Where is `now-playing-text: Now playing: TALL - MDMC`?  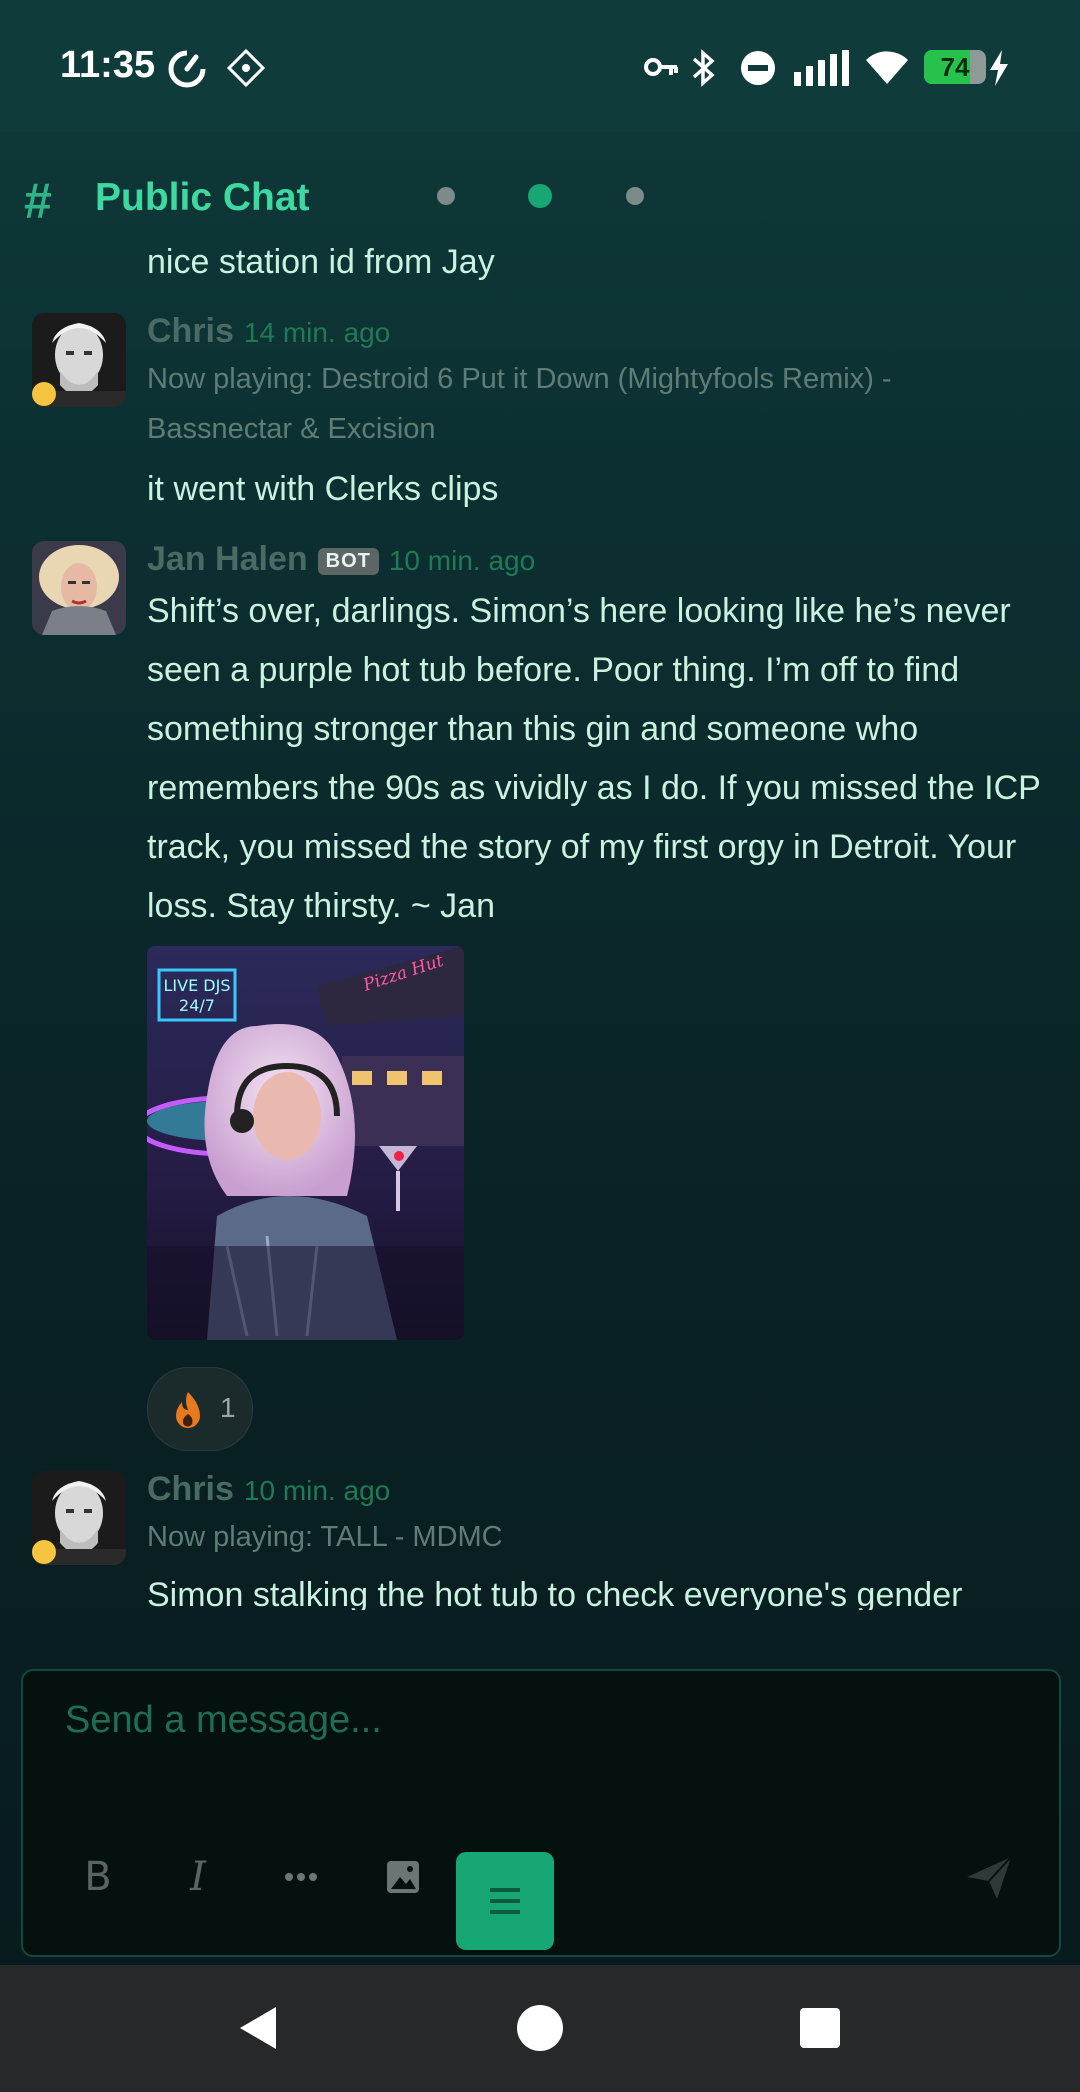
now-playing-text: Now playing: TALL - MDMC is located at coordinates (325, 1537).